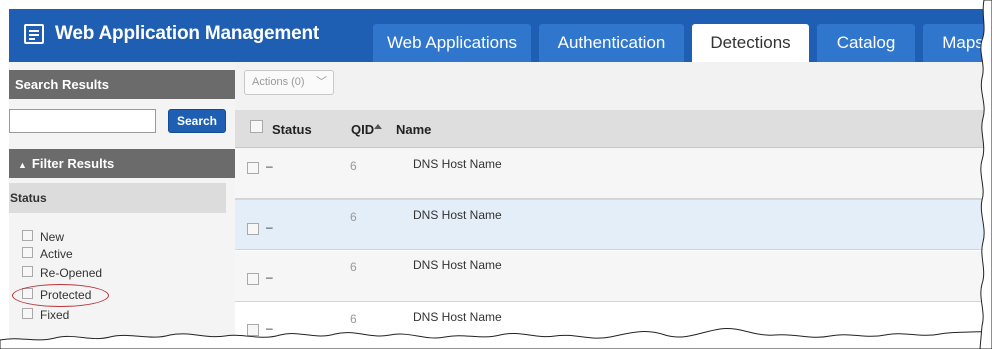 This screenshot has height=349, width=992. What do you see at coordinates (73, 163) in the screenshot?
I see `filter-results-label: Filter Results` at bounding box center [73, 163].